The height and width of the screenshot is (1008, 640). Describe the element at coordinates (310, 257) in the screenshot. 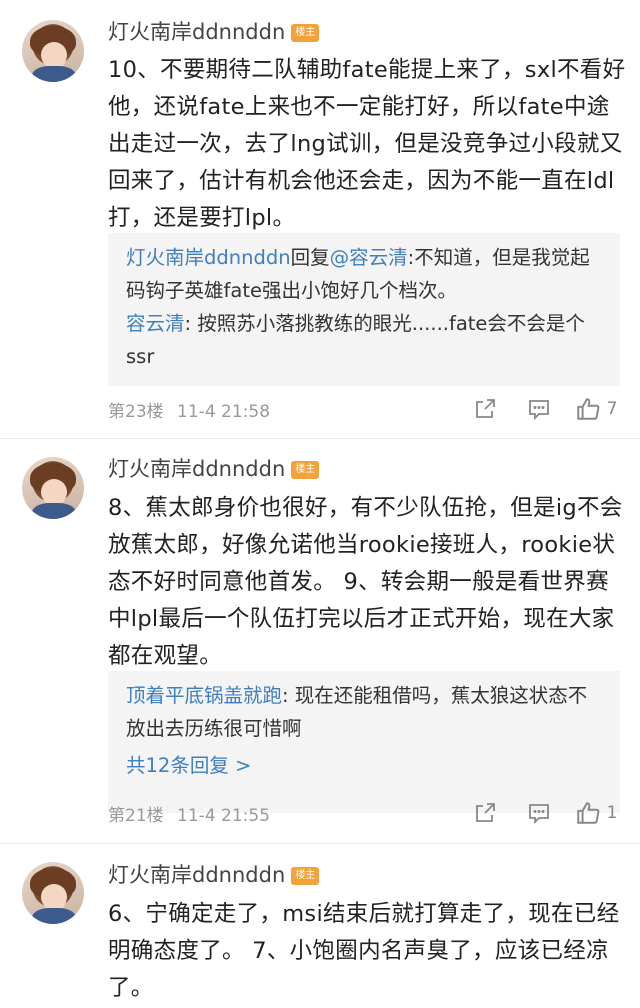

I see `reply-keyword: 回复` at that location.